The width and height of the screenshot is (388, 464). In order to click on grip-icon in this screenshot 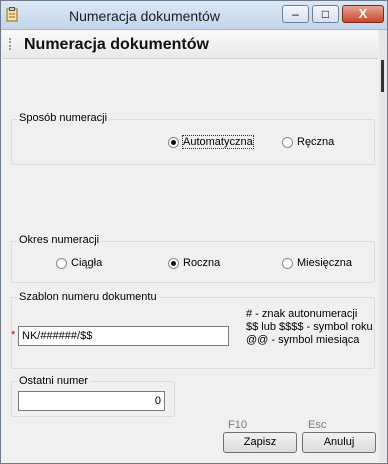, I will do `click(11, 44)`.